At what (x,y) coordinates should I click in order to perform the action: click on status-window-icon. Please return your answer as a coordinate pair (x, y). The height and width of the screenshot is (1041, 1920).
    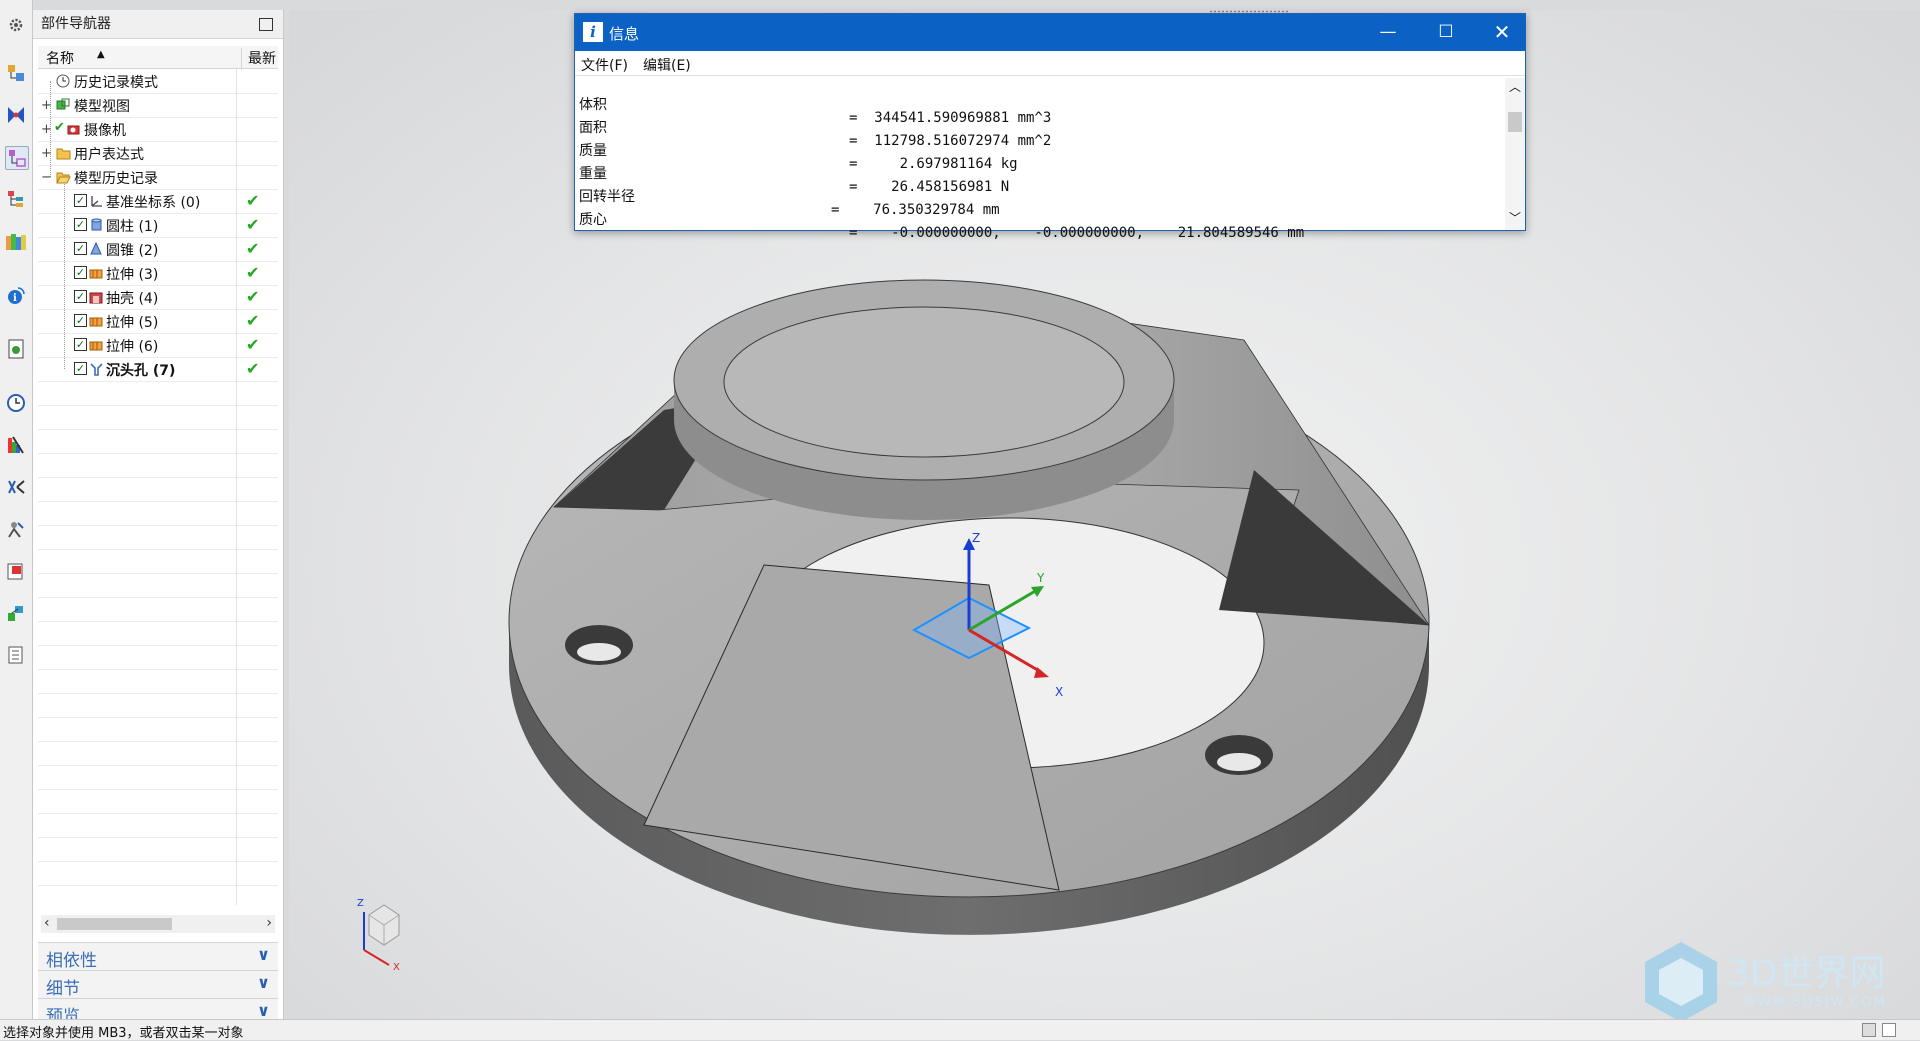
    Looking at the image, I should click on (1889, 1030).